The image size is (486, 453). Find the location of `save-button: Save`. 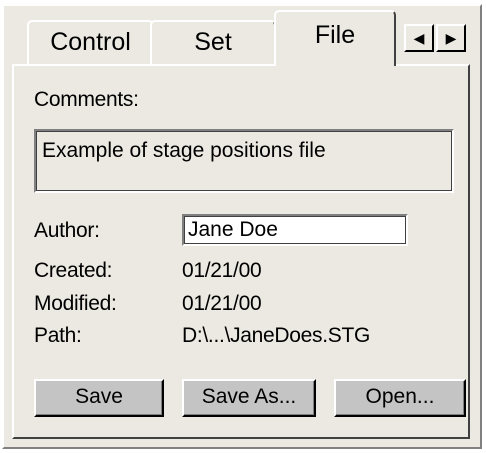

save-button: Save is located at coordinates (99, 398).